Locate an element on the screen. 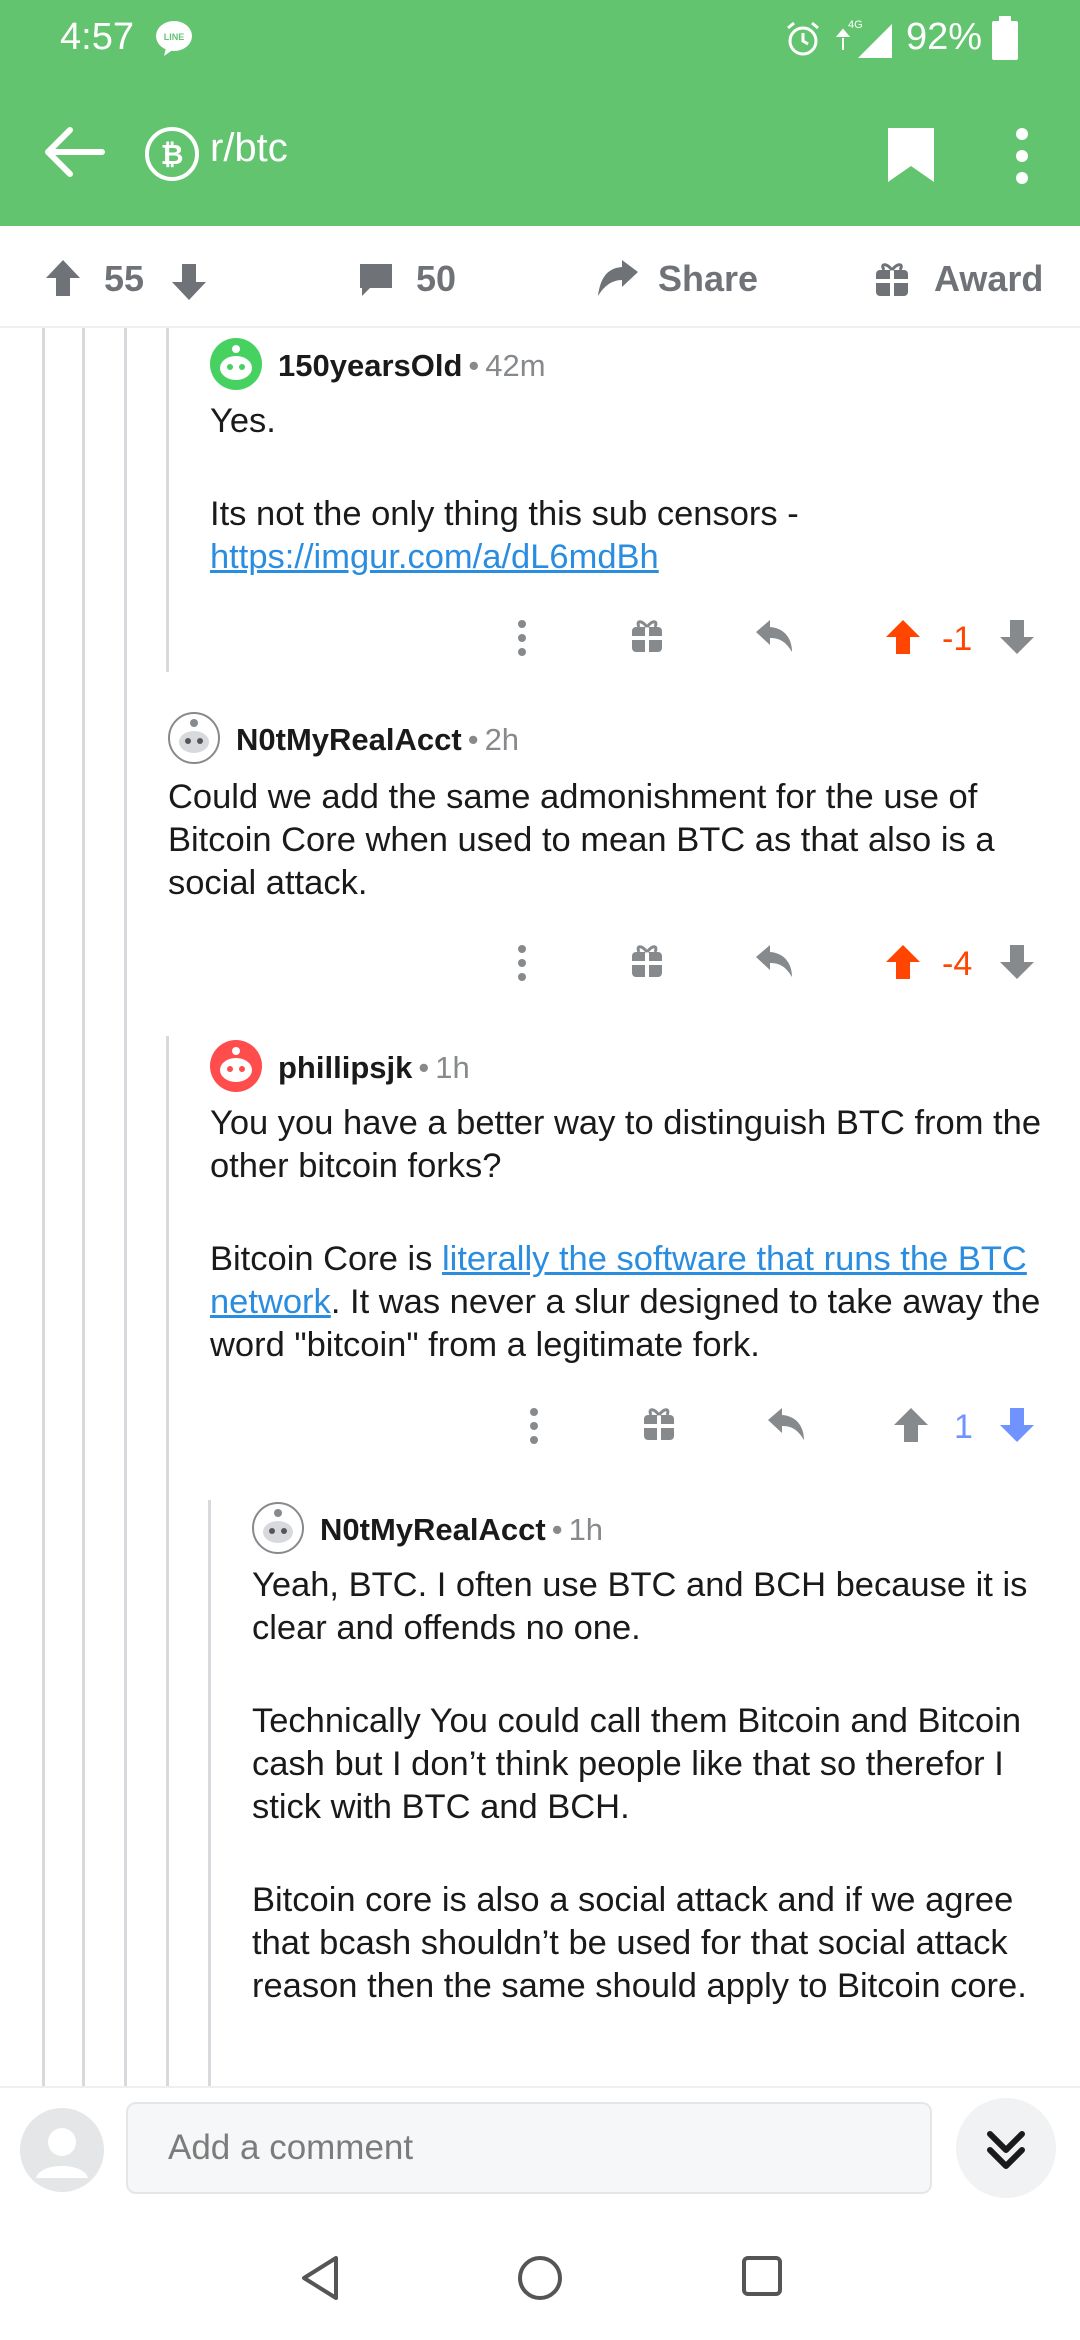 The width and height of the screenshot is (1080, 2340). comment-author: phillipsjk is located at coordinates (345, 1067).